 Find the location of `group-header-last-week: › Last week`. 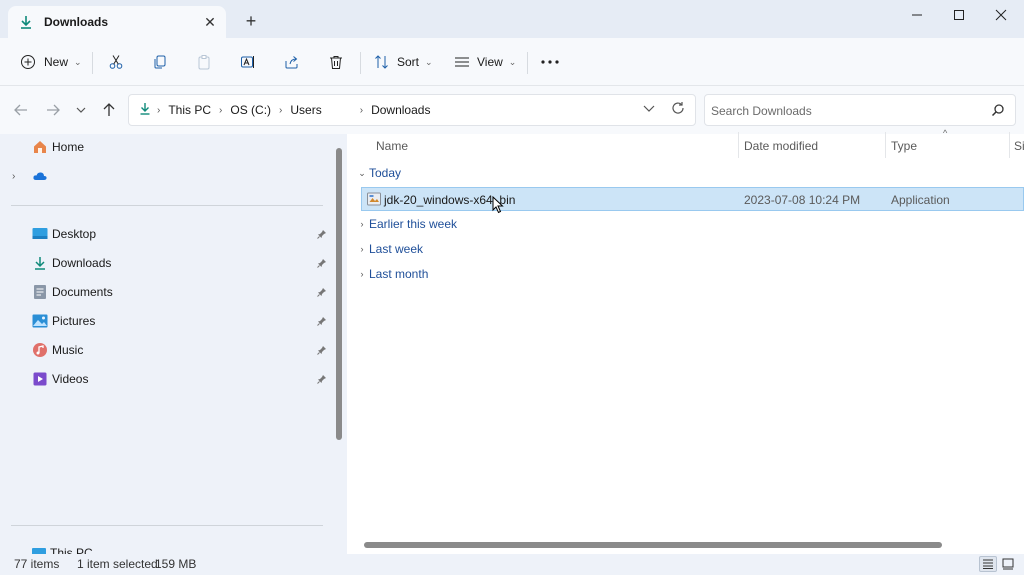

group-header-last-week: › Last week is located at coordinates (390, 249).